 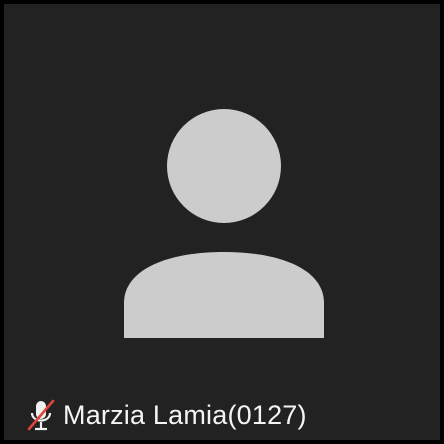 What do you see at coordinates (224, 166) in the screenshot?
I see `avatar-head` at bounding box center [224, 166].